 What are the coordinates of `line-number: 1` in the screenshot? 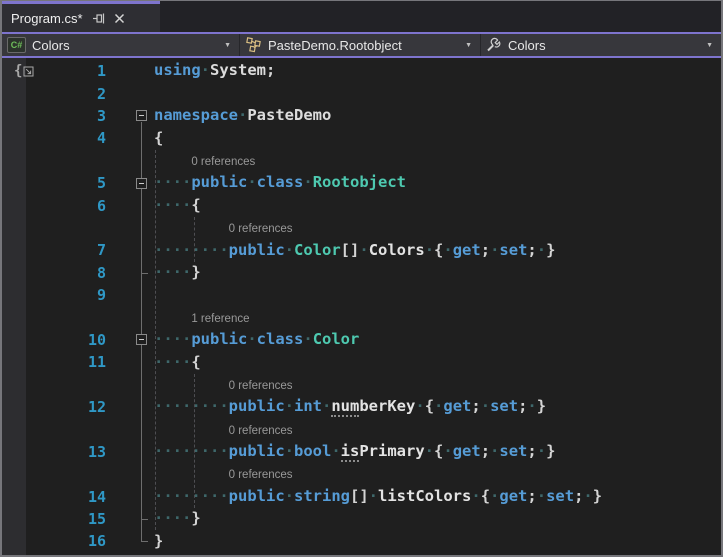 It's located at (101, 71).